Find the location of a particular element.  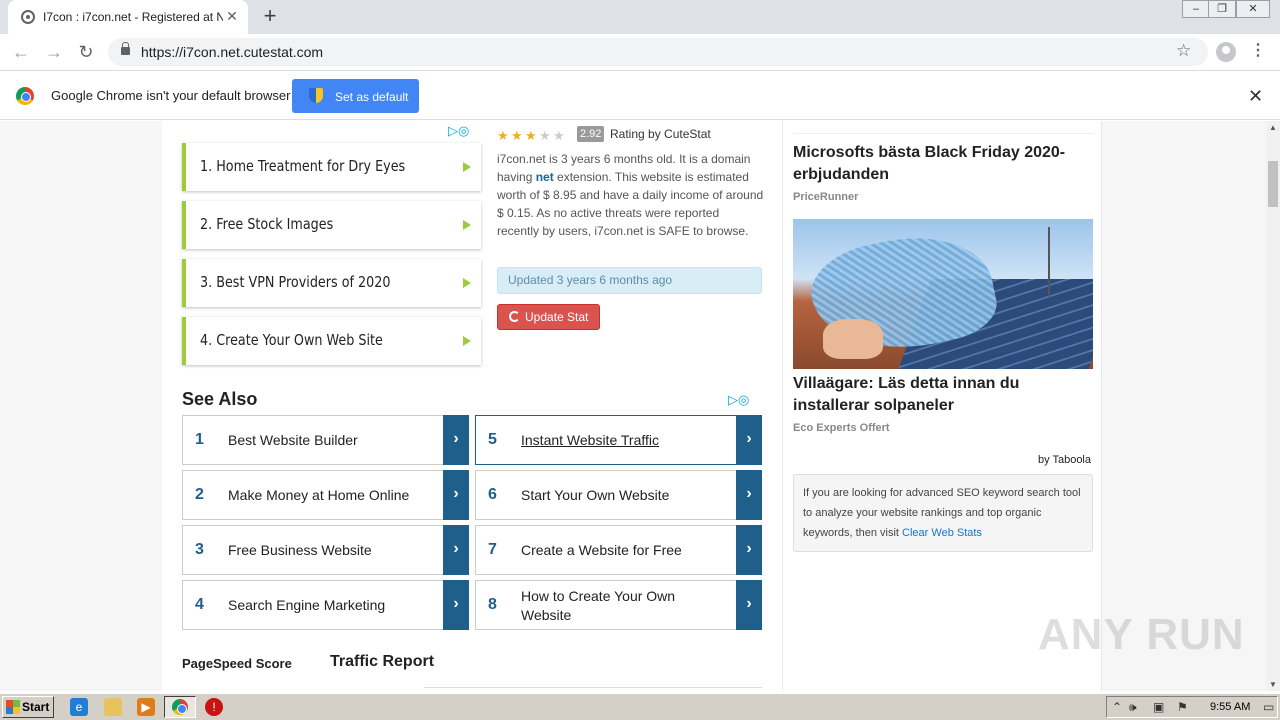

ad-link: 2. Free Stock Images is located at coordinates (331, 225).